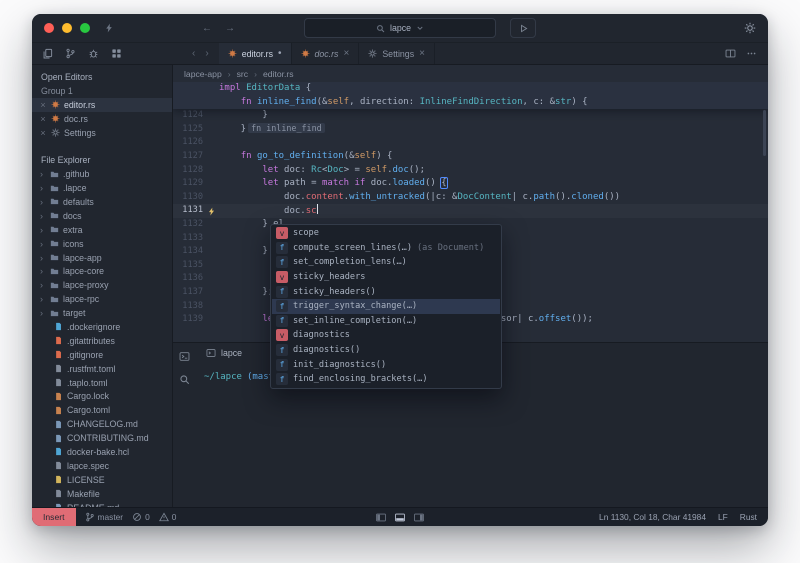 Image resolution: width=800 pixels, height=563 pixels. What do you see at coordinates (470, 184) in the screenshot?
I see `code-line-1129: 1129 let path = match if doc.loaded() {` at bounding box center [470, 184].